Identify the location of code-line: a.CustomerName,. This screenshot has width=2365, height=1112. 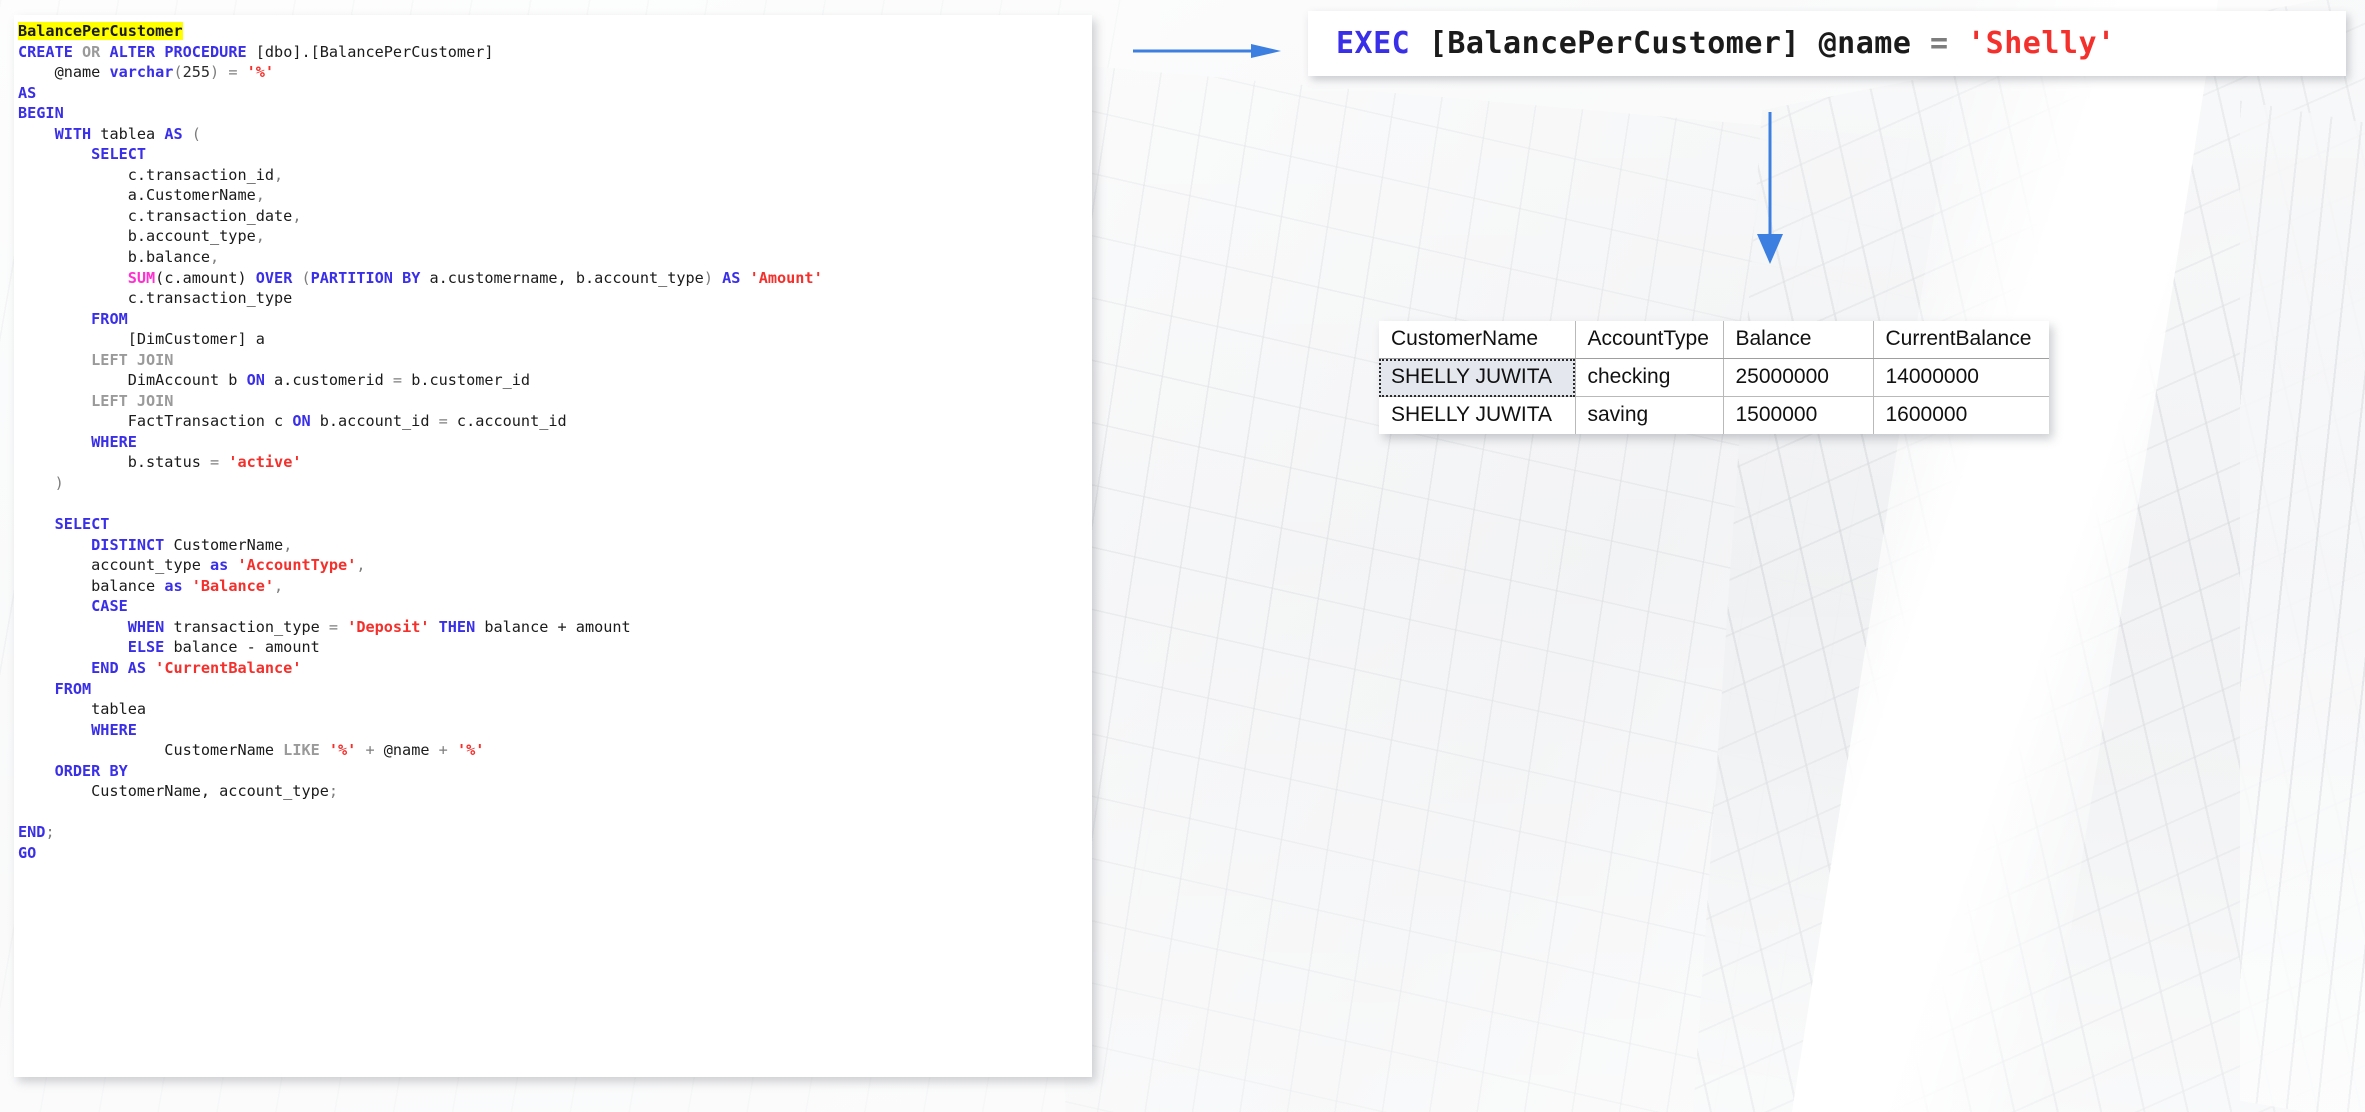
(141, 195).